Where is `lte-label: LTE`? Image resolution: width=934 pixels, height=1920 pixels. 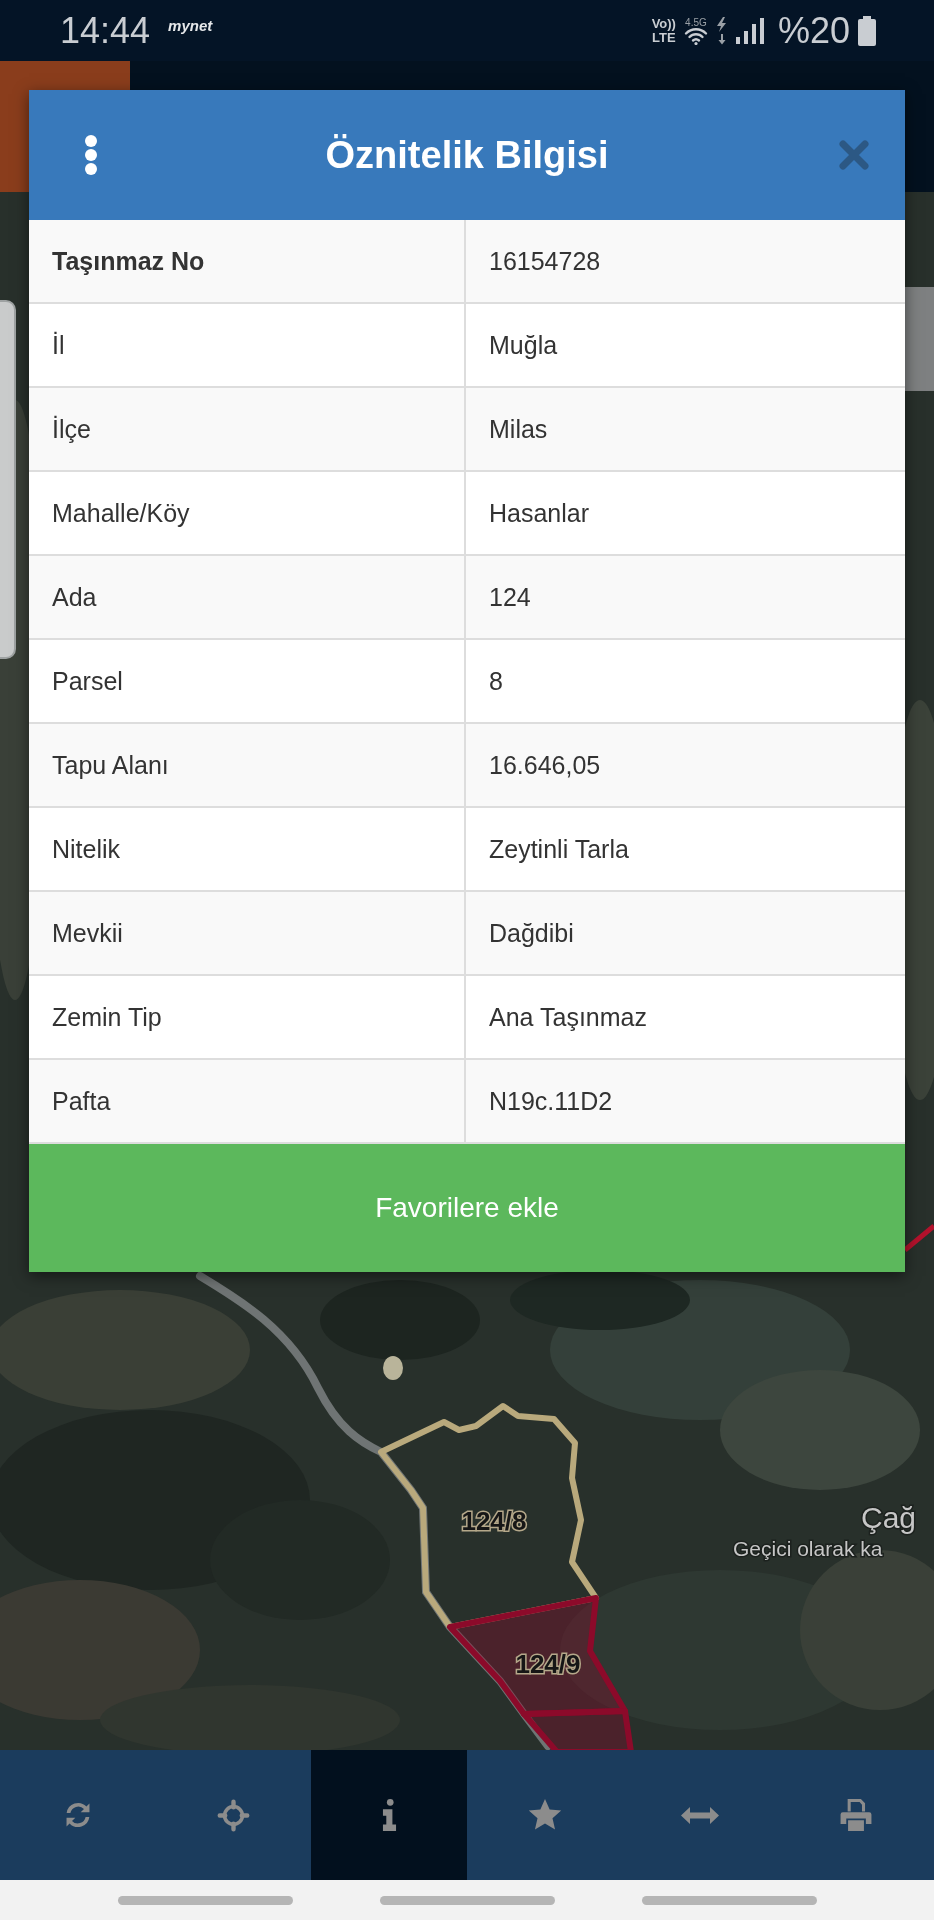 lte-label: LTE is located at coordinates (664, 37).